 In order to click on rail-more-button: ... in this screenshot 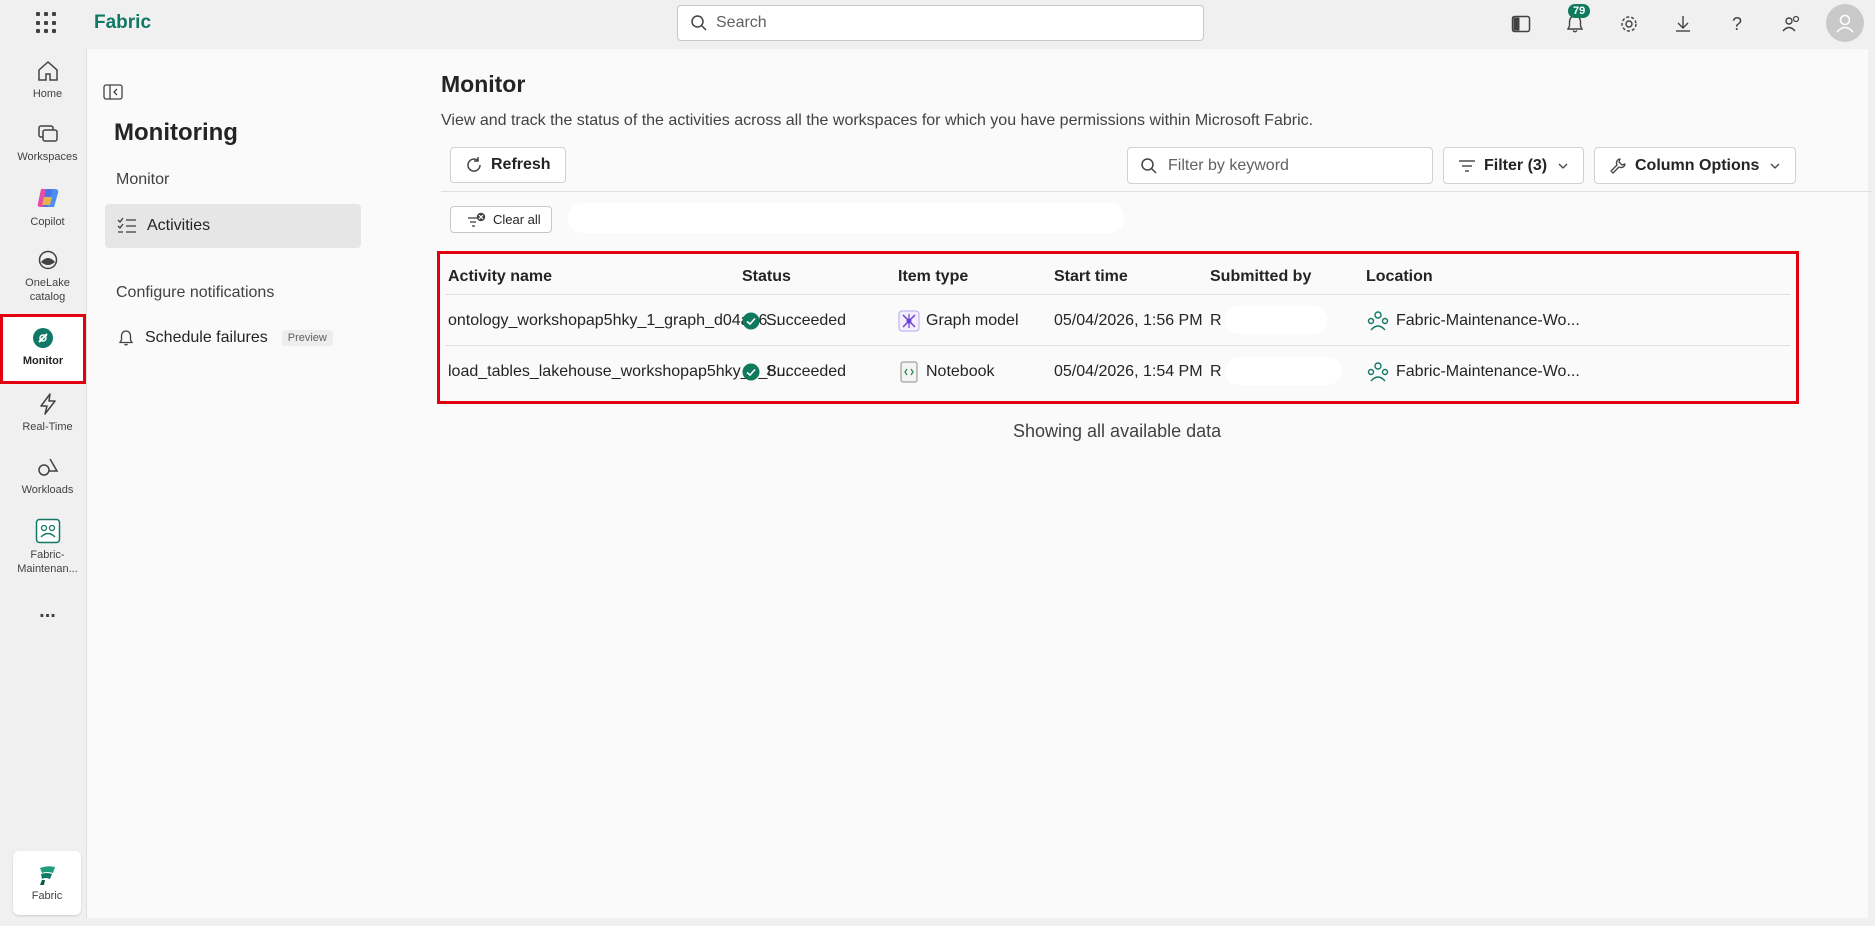, I will do `click(47, 614)`.